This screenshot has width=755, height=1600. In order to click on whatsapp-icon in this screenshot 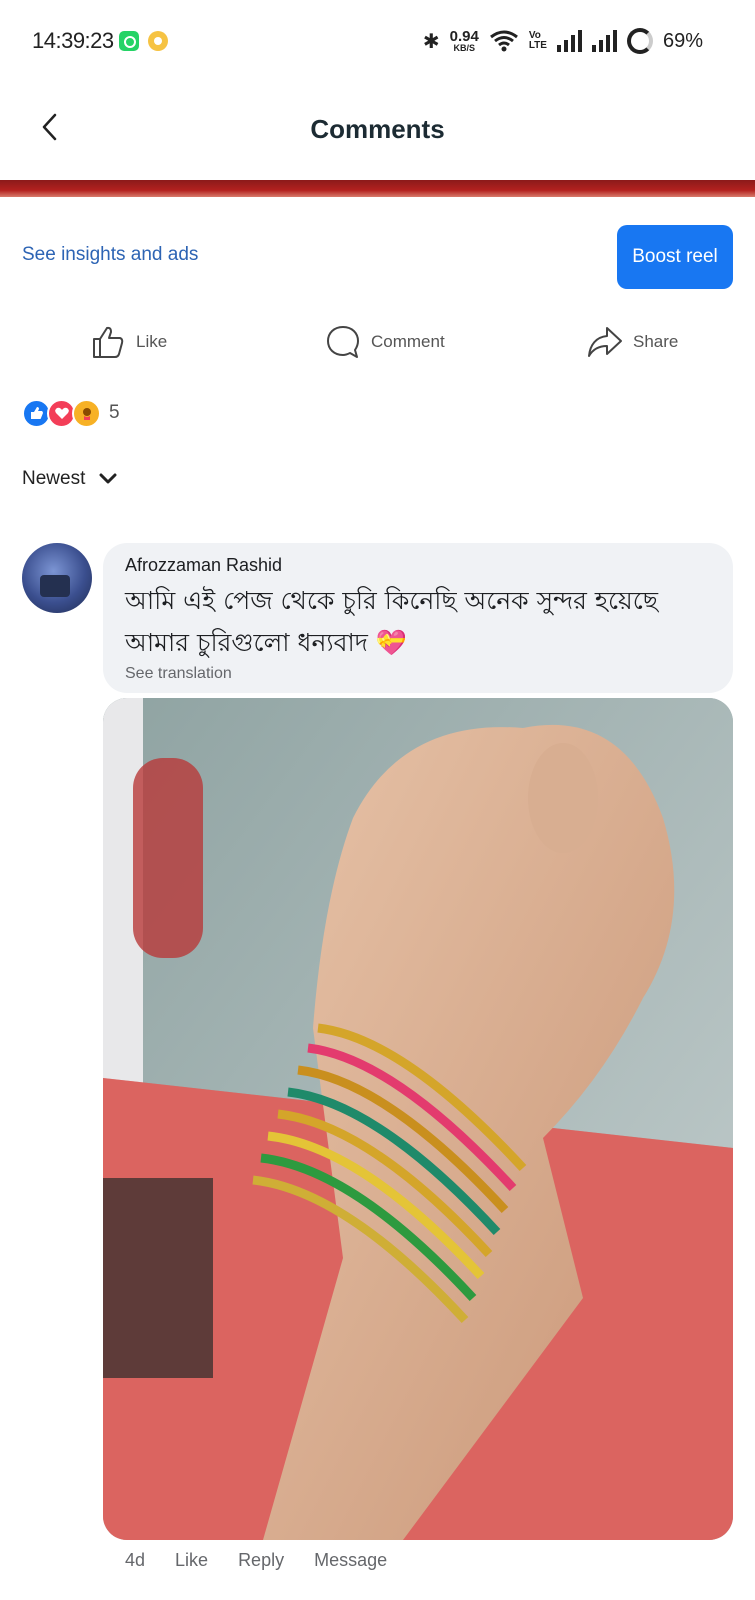, I will do `click(129, 41)`.